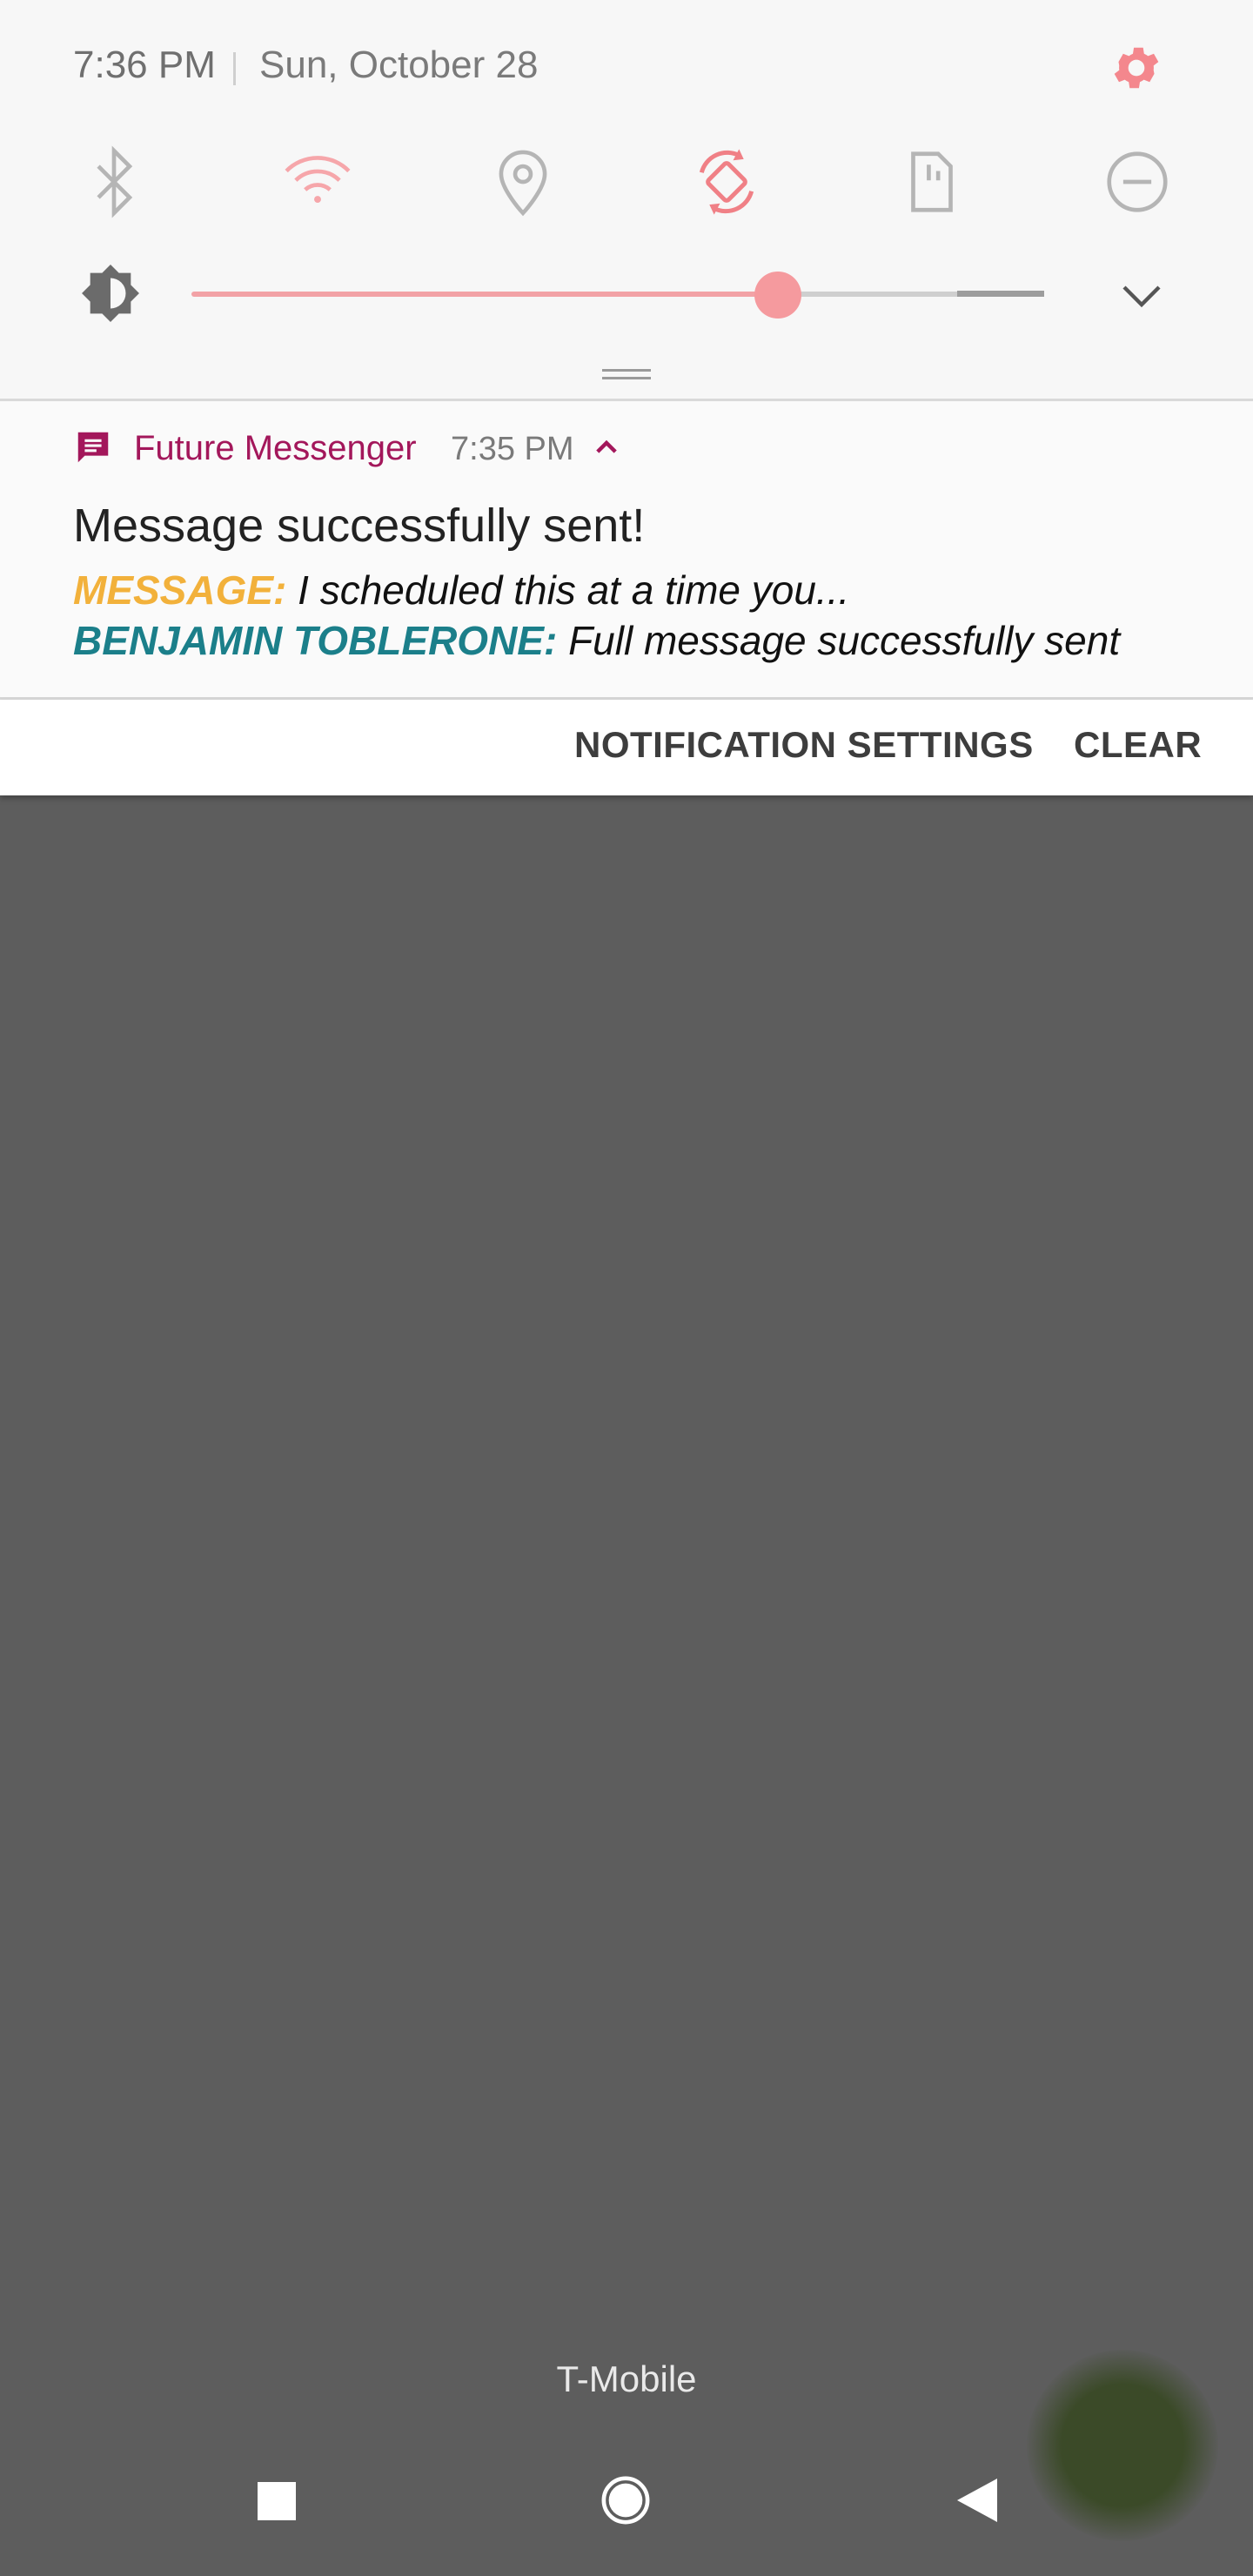 The height and width of the screenshot is (2576, 1253). What do you see at coordinates (512, 449) in the screenshot?
I see `notification-time: 7:35 PM` at bounding box center [512, 449].